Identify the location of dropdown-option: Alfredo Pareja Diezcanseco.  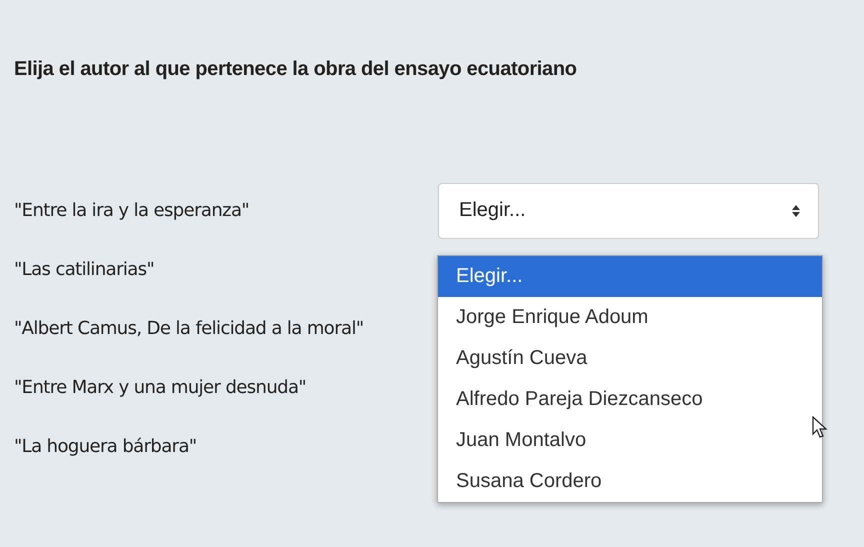
(630, 399).